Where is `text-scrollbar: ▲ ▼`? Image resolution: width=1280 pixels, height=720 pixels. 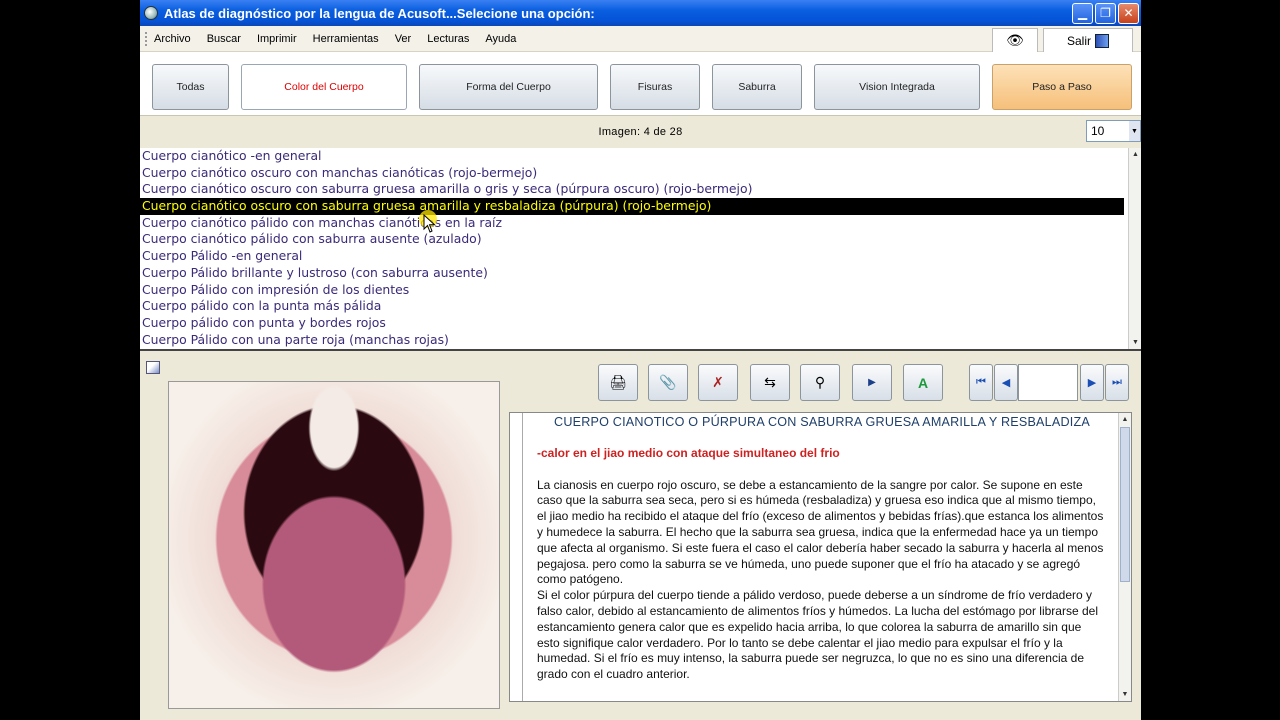
text-scrollbar: ▲ ▼ is located at coordinates (1124, 557).